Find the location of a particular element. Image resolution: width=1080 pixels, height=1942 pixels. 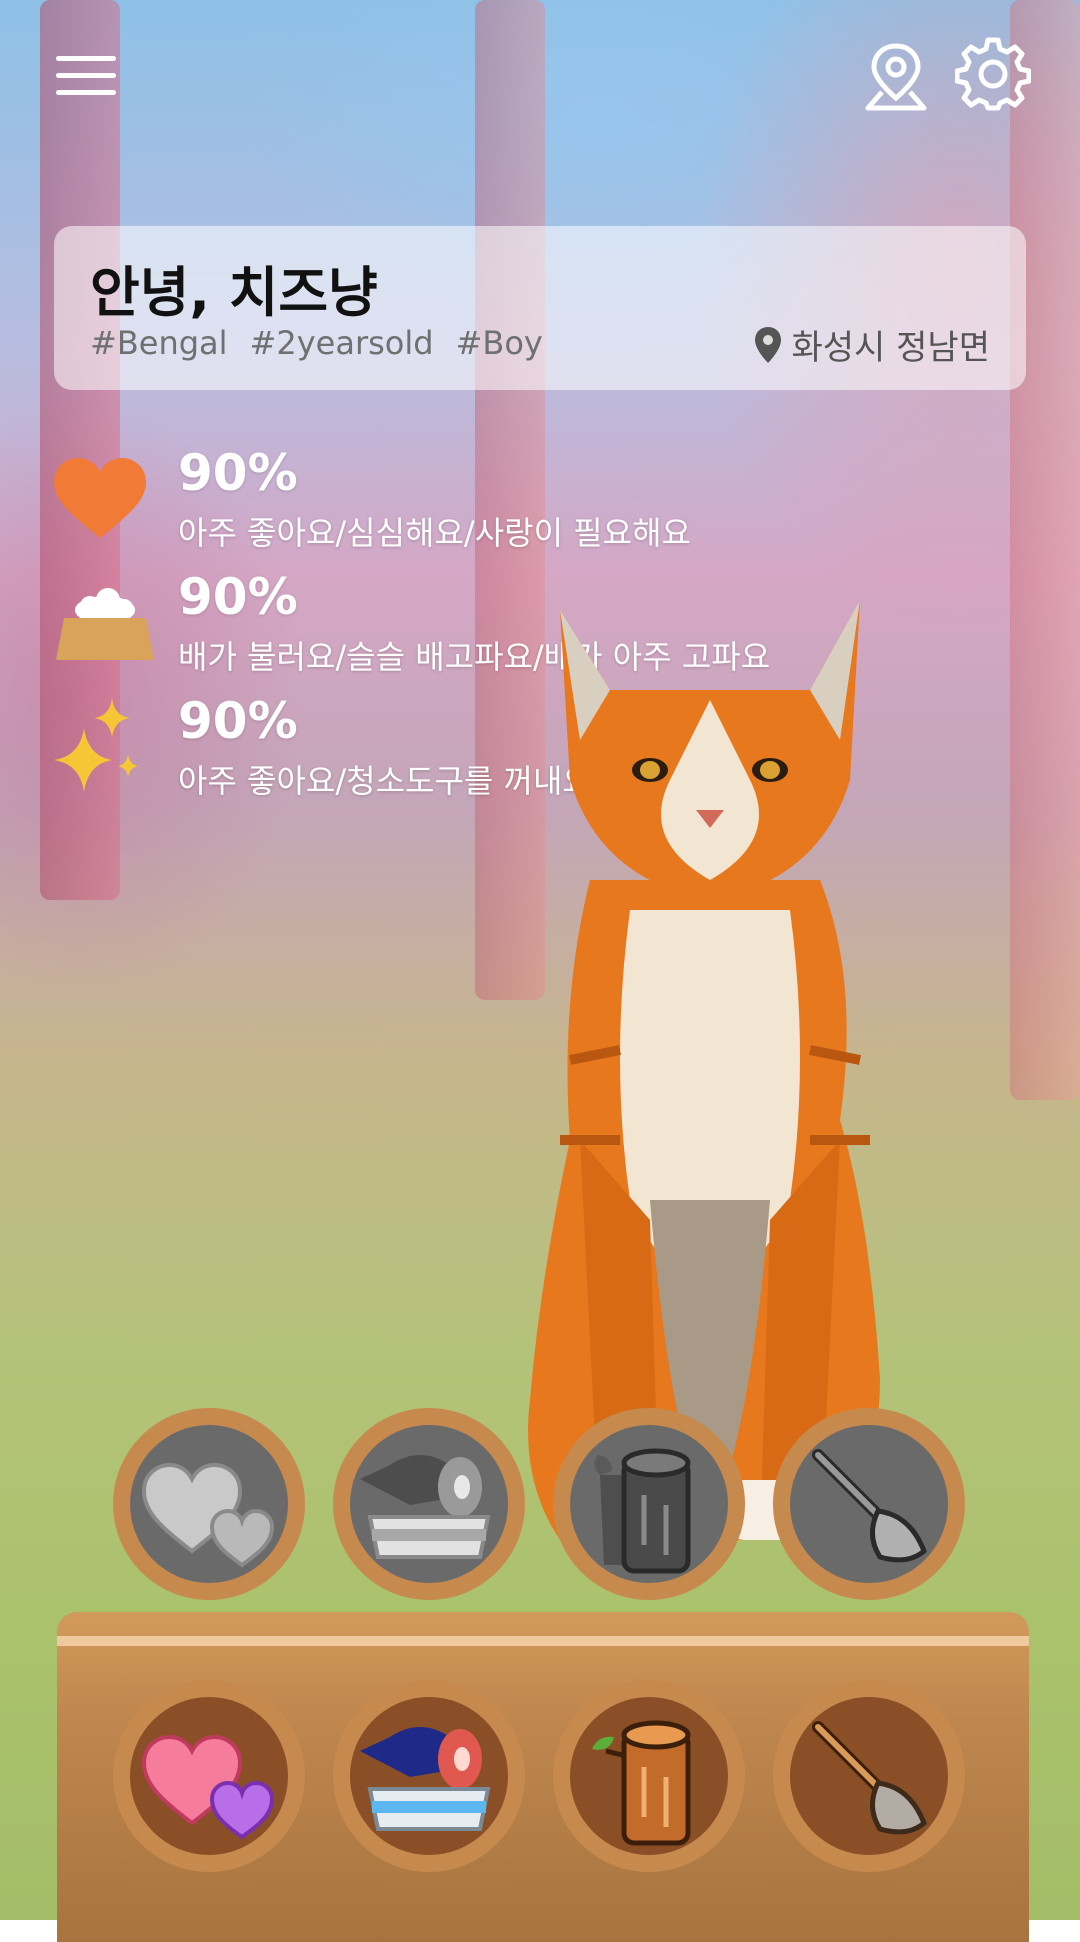

clean-button-inactive is located at coordinates (869, 1504).